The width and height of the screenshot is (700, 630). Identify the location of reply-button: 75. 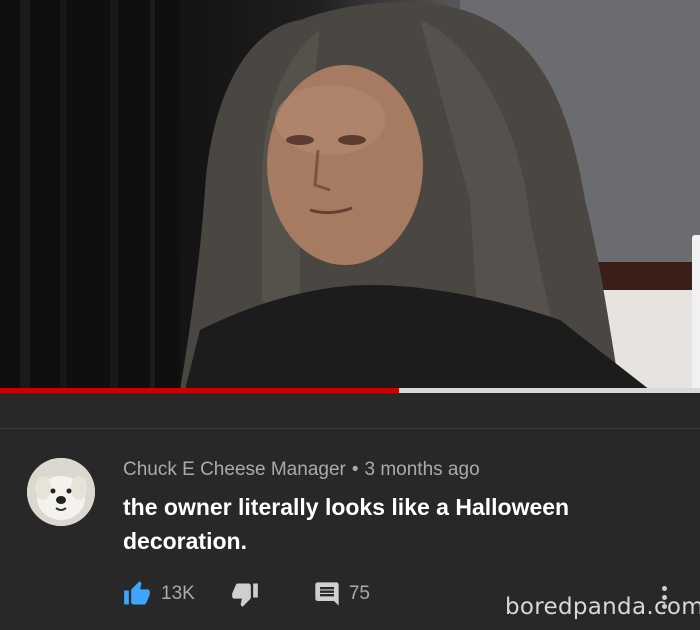
(341, 594).